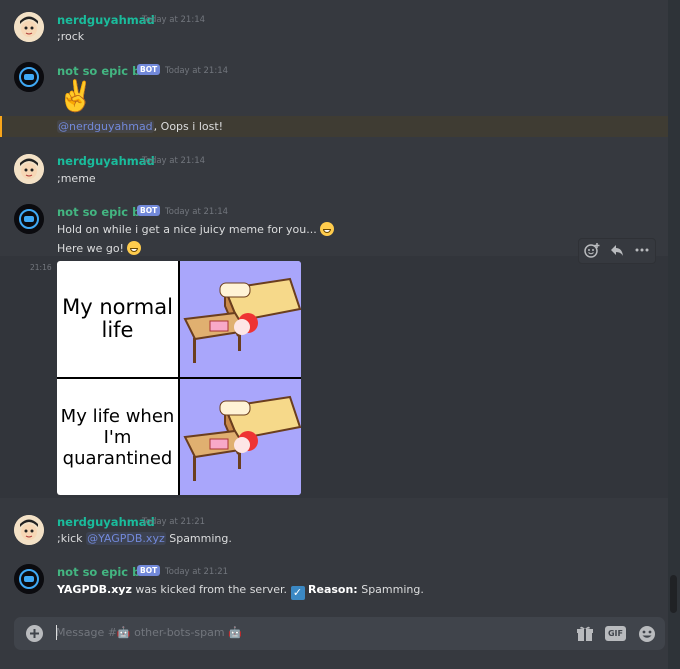  I want to click on reason-text: Spamming., so click(390, 589).